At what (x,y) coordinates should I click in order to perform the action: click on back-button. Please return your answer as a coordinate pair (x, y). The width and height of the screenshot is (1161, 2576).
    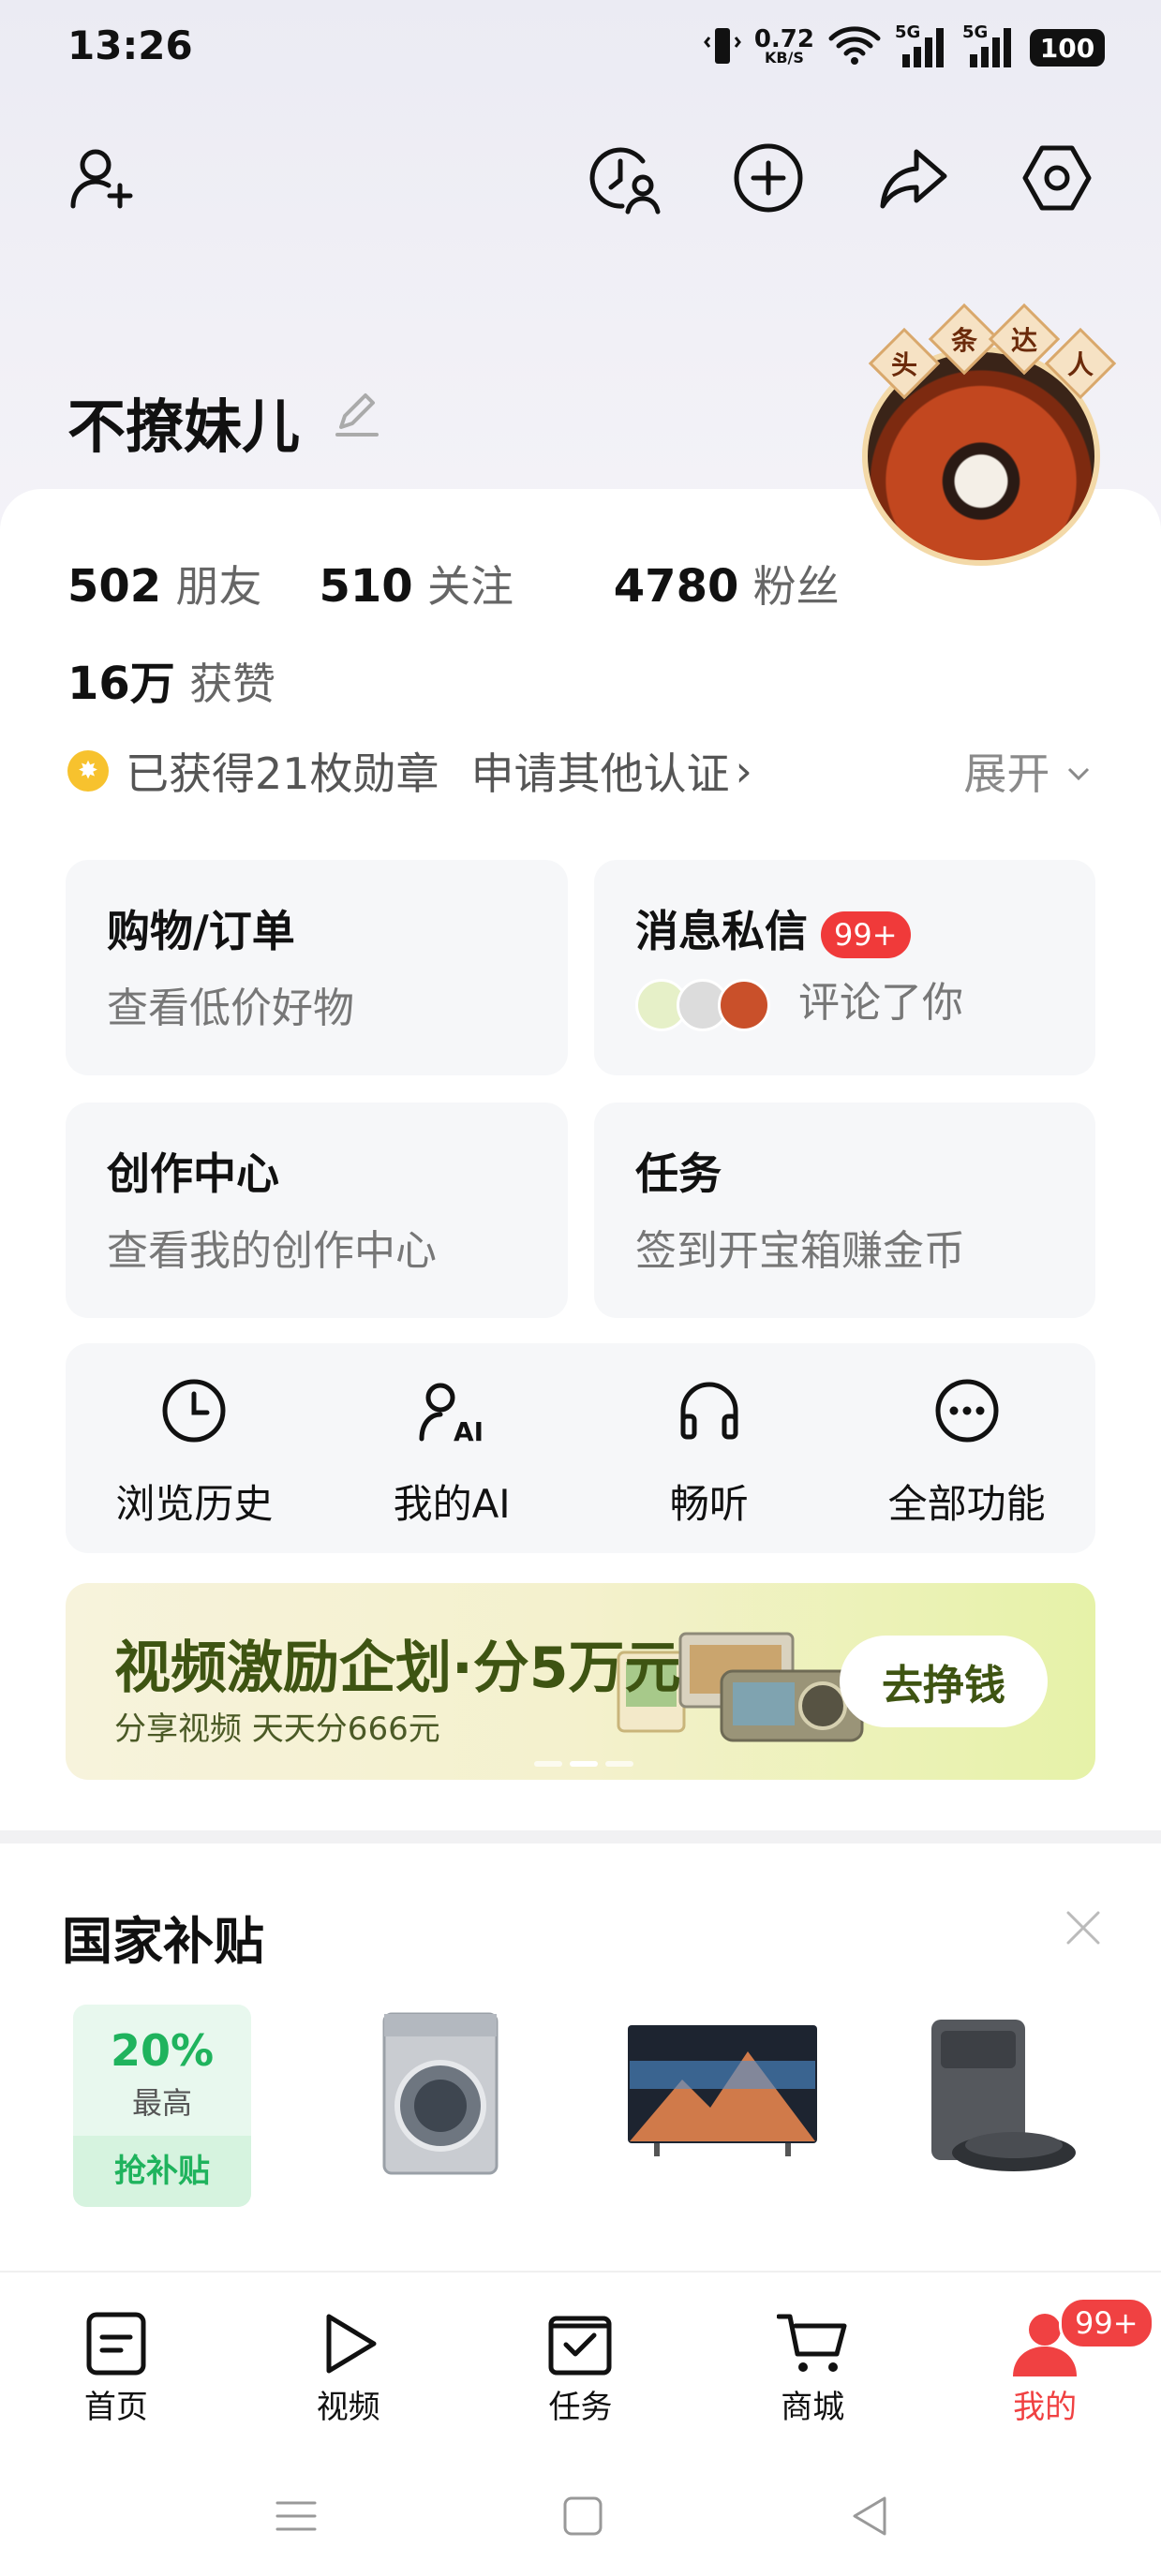
    Looking at the image, I should click on (869, 2518).